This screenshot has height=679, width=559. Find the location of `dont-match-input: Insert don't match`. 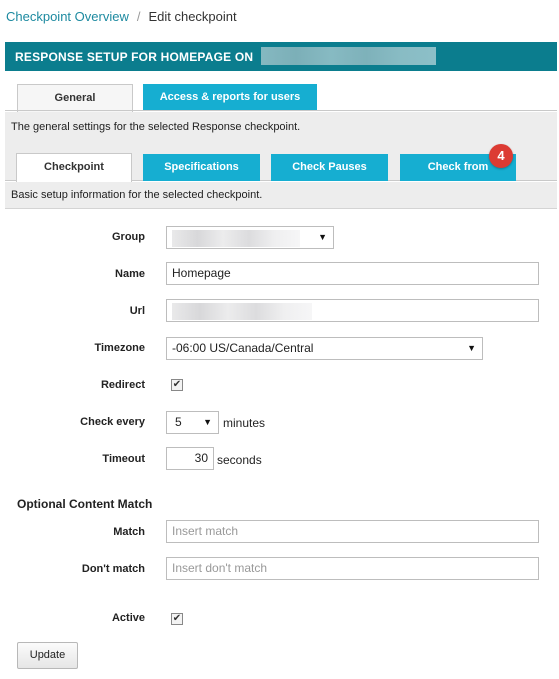

dont-match-input: Insert don't match is located at coordinates (352, 568).